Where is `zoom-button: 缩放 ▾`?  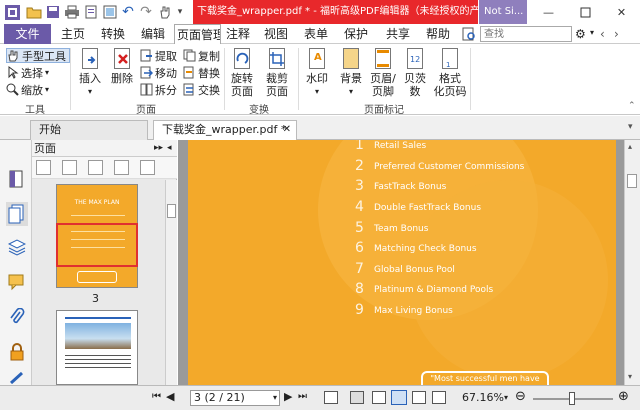
zoom-button: 缩放 ▾ is located at coordinates (27, 89).